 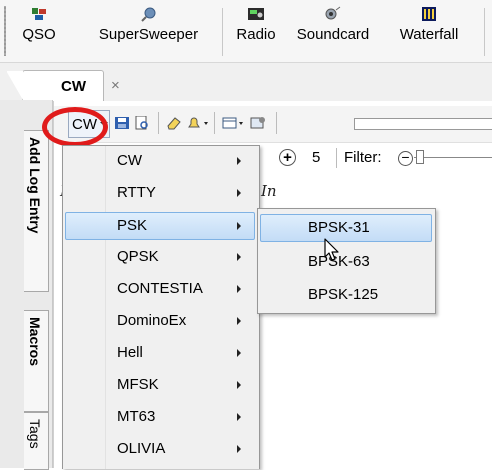 I want to click on plus-icon: +, so click(x=287, y=157).